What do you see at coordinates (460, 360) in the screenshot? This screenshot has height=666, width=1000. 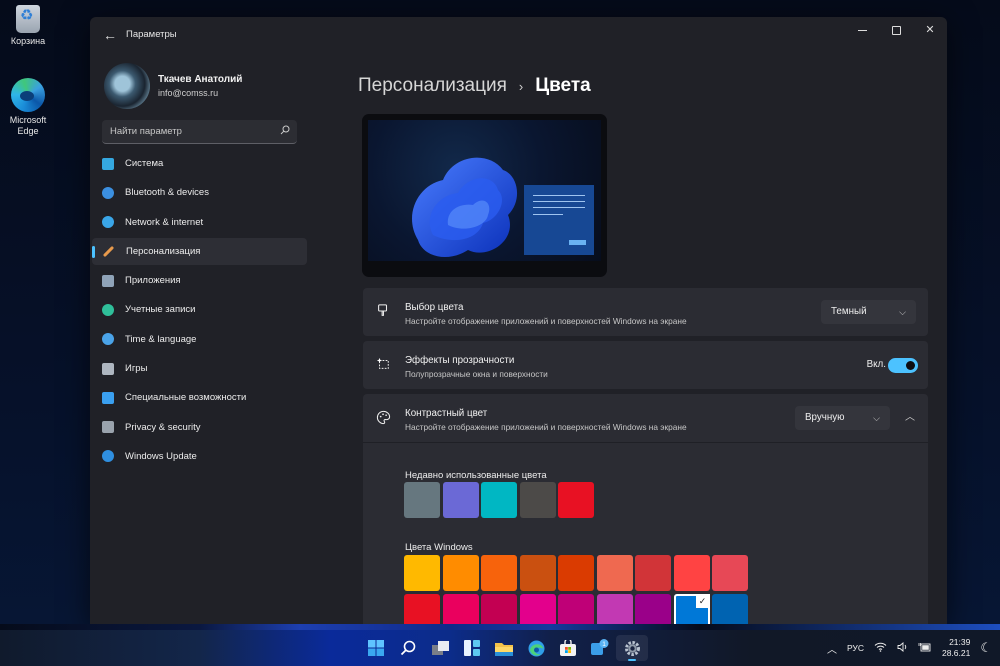 I see `transparency-title: Эффекты прозрачности` at bounding box center [460, 360].